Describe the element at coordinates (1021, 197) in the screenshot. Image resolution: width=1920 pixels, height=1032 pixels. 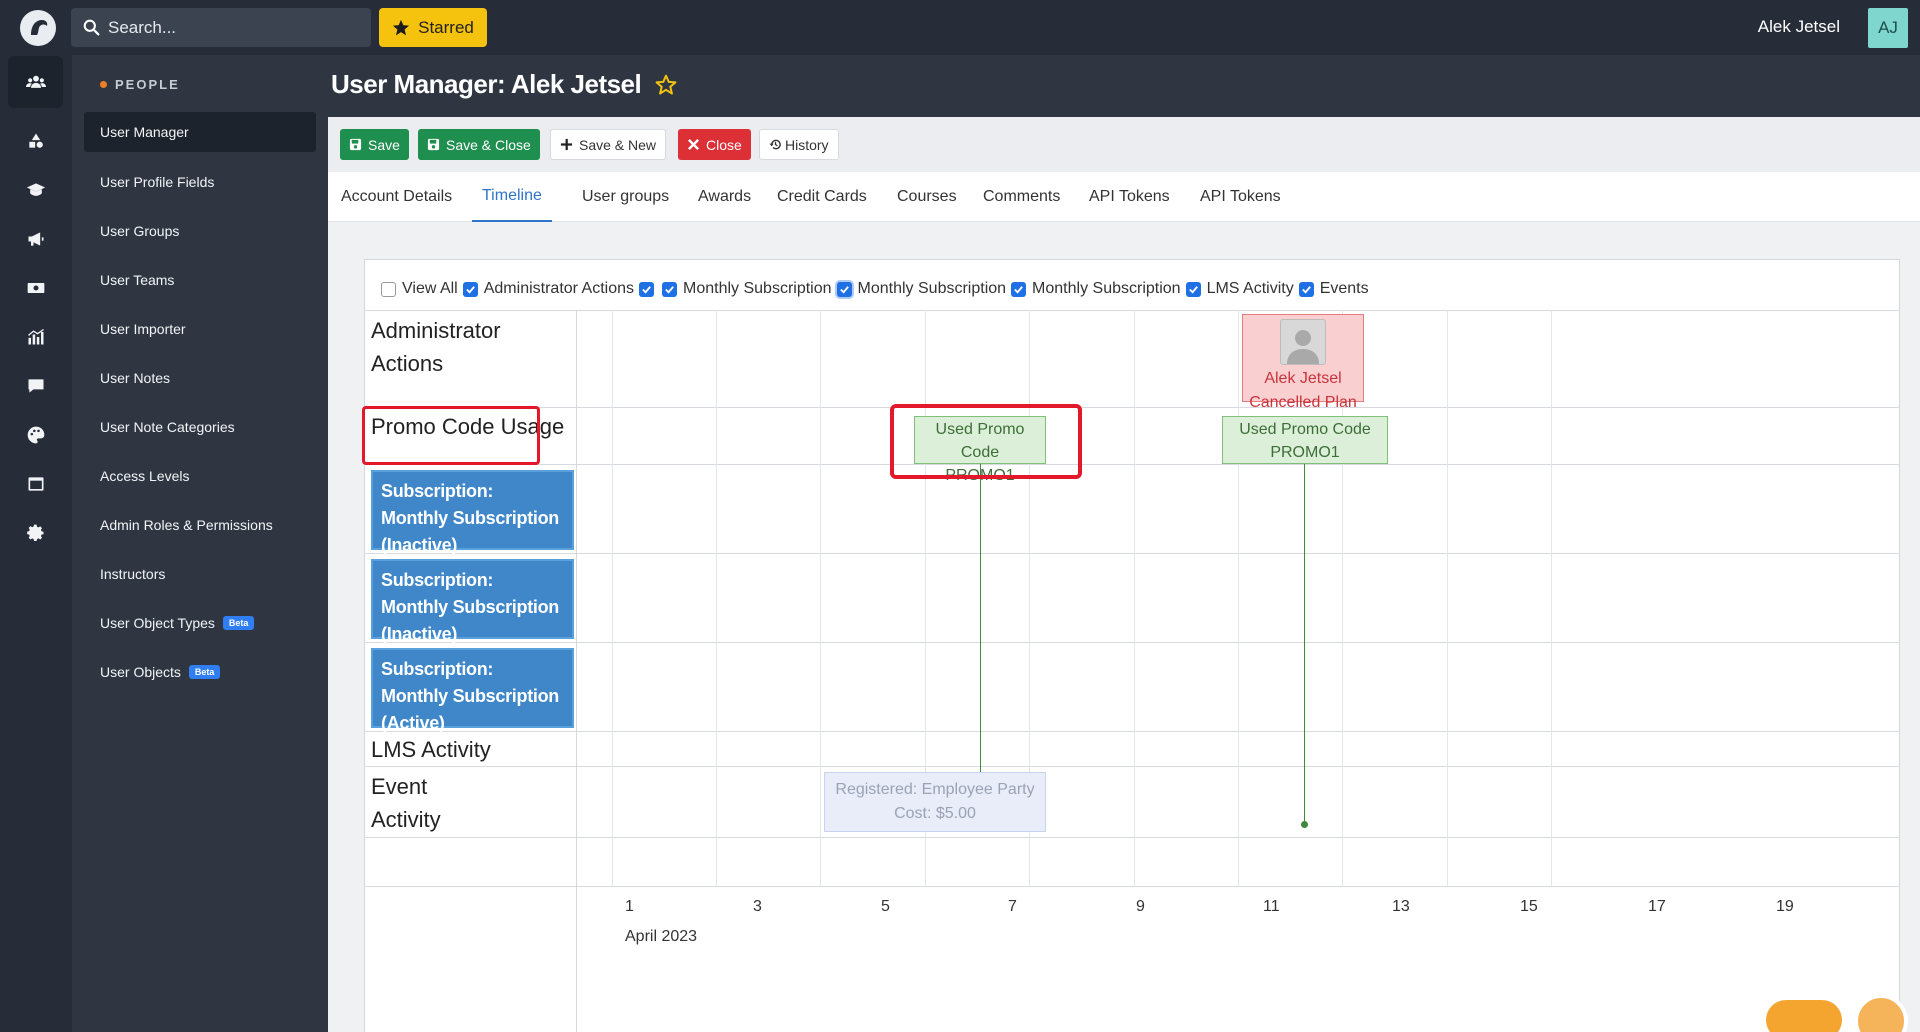
I see `tab-comments: Comments` at that location.